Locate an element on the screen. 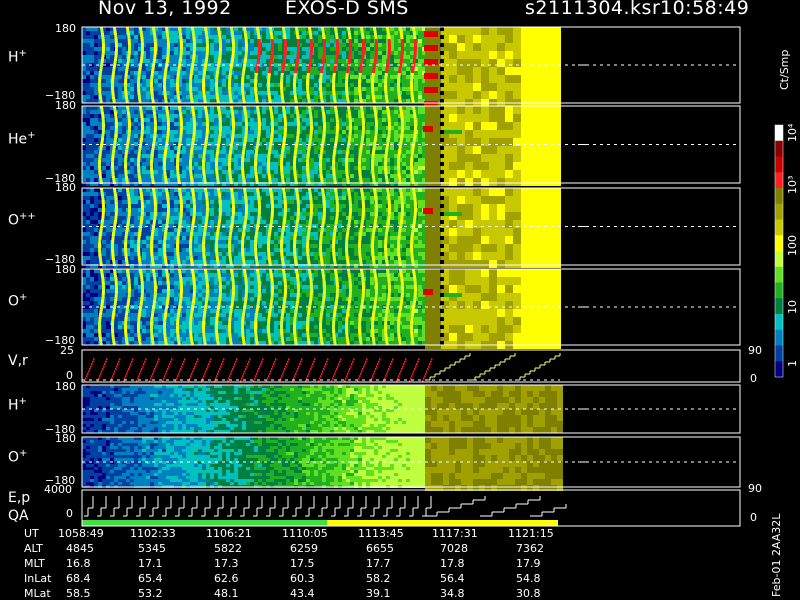 The image size is (800, 600). pitch-angle-panel is located at coordinates (322, 464).